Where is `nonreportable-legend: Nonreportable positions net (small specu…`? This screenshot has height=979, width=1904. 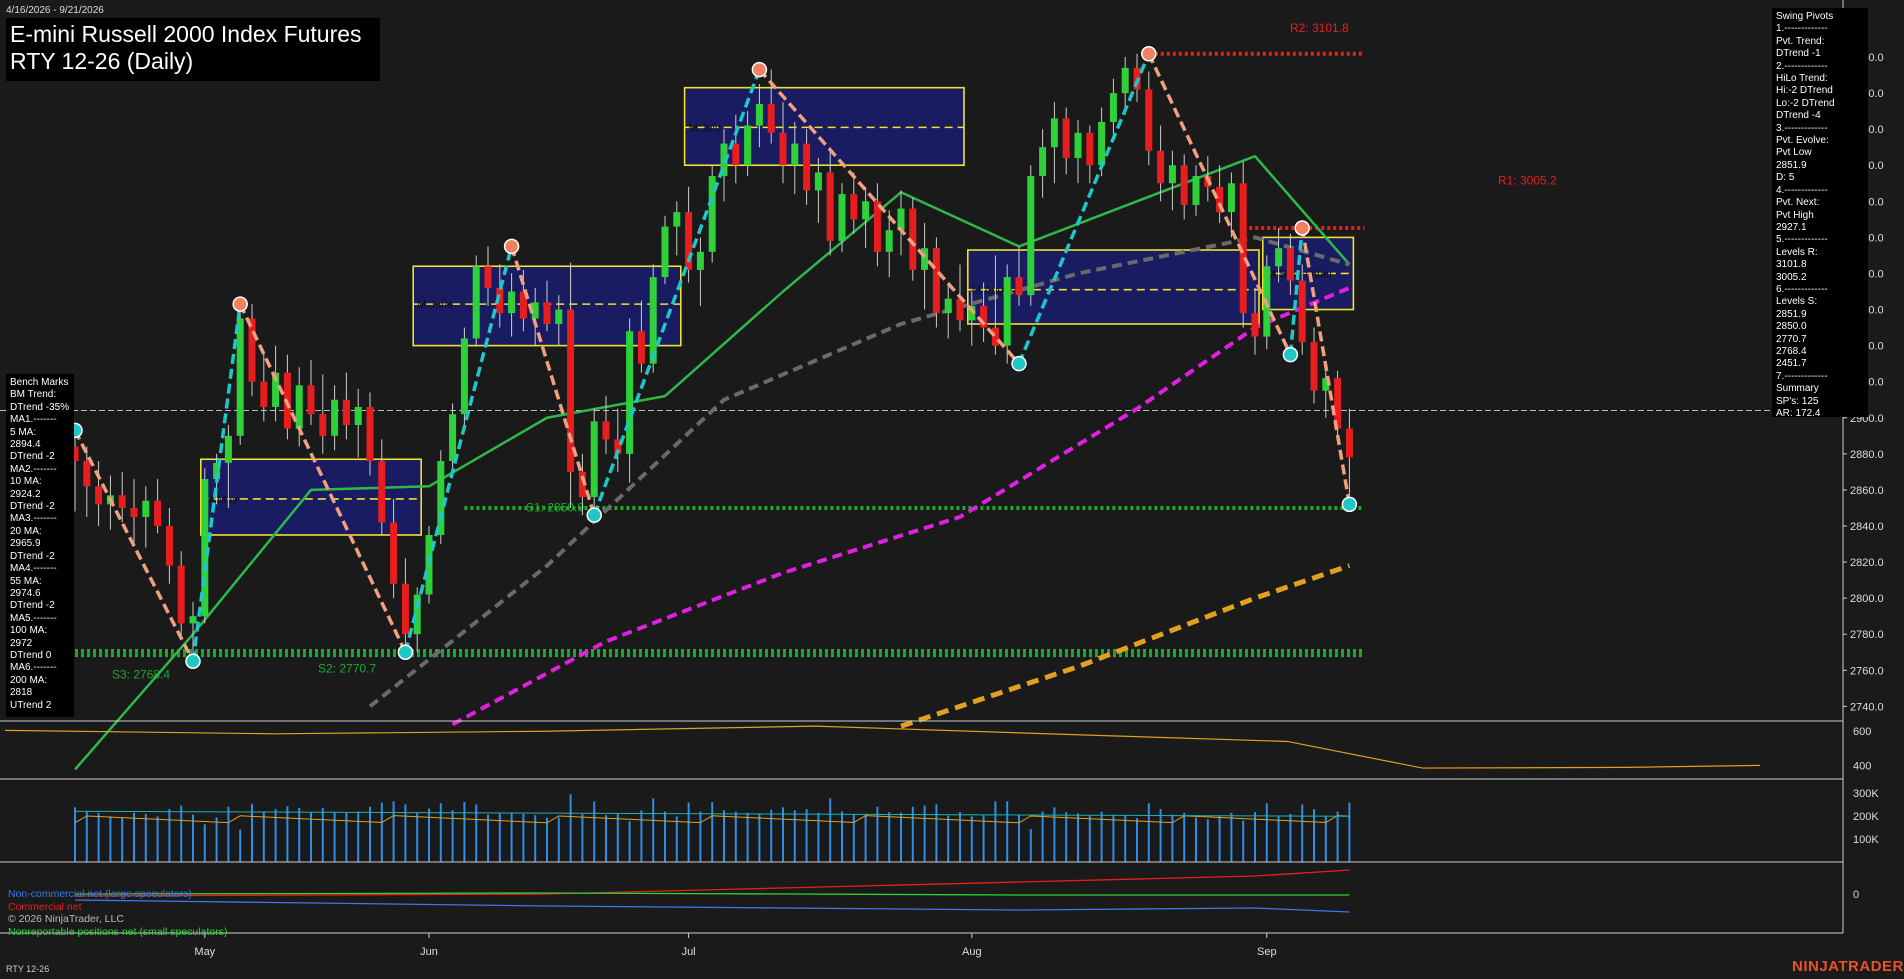 nonreportable-legend: Nonreportable positions net (small specu… is located at coordinates (118, 931).